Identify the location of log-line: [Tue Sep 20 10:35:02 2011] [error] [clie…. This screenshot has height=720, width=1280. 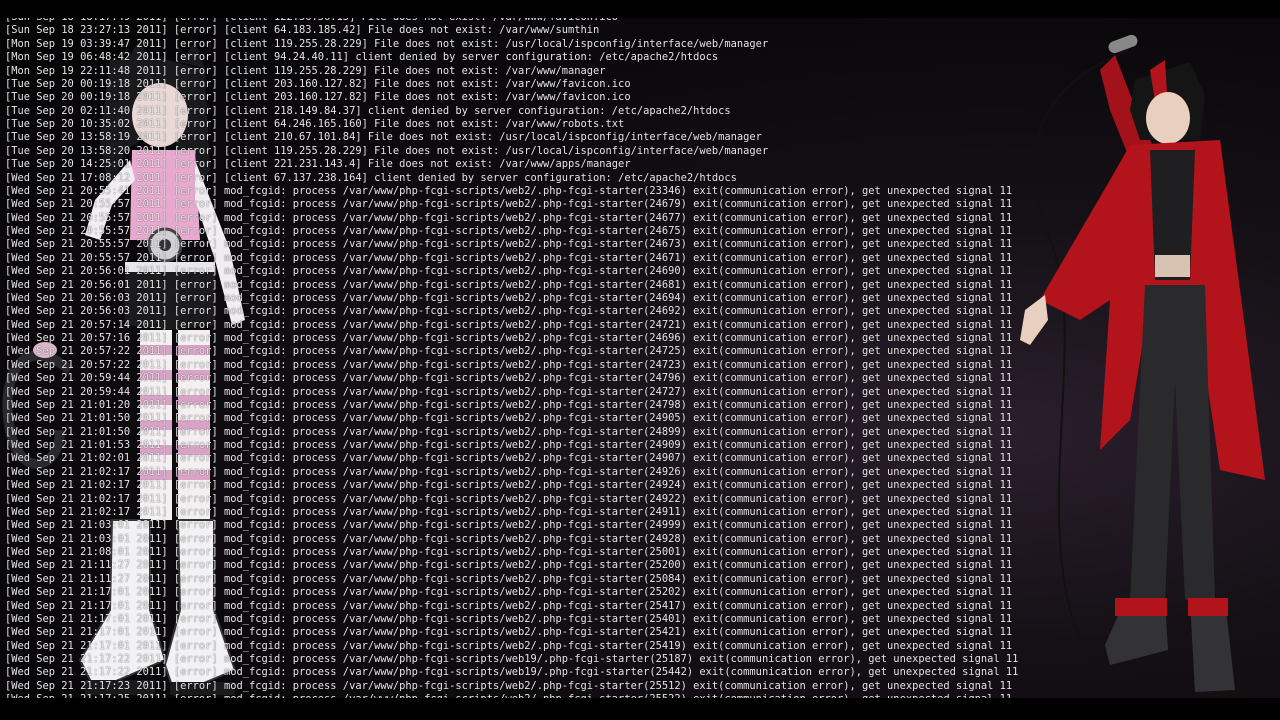
(315, 124).